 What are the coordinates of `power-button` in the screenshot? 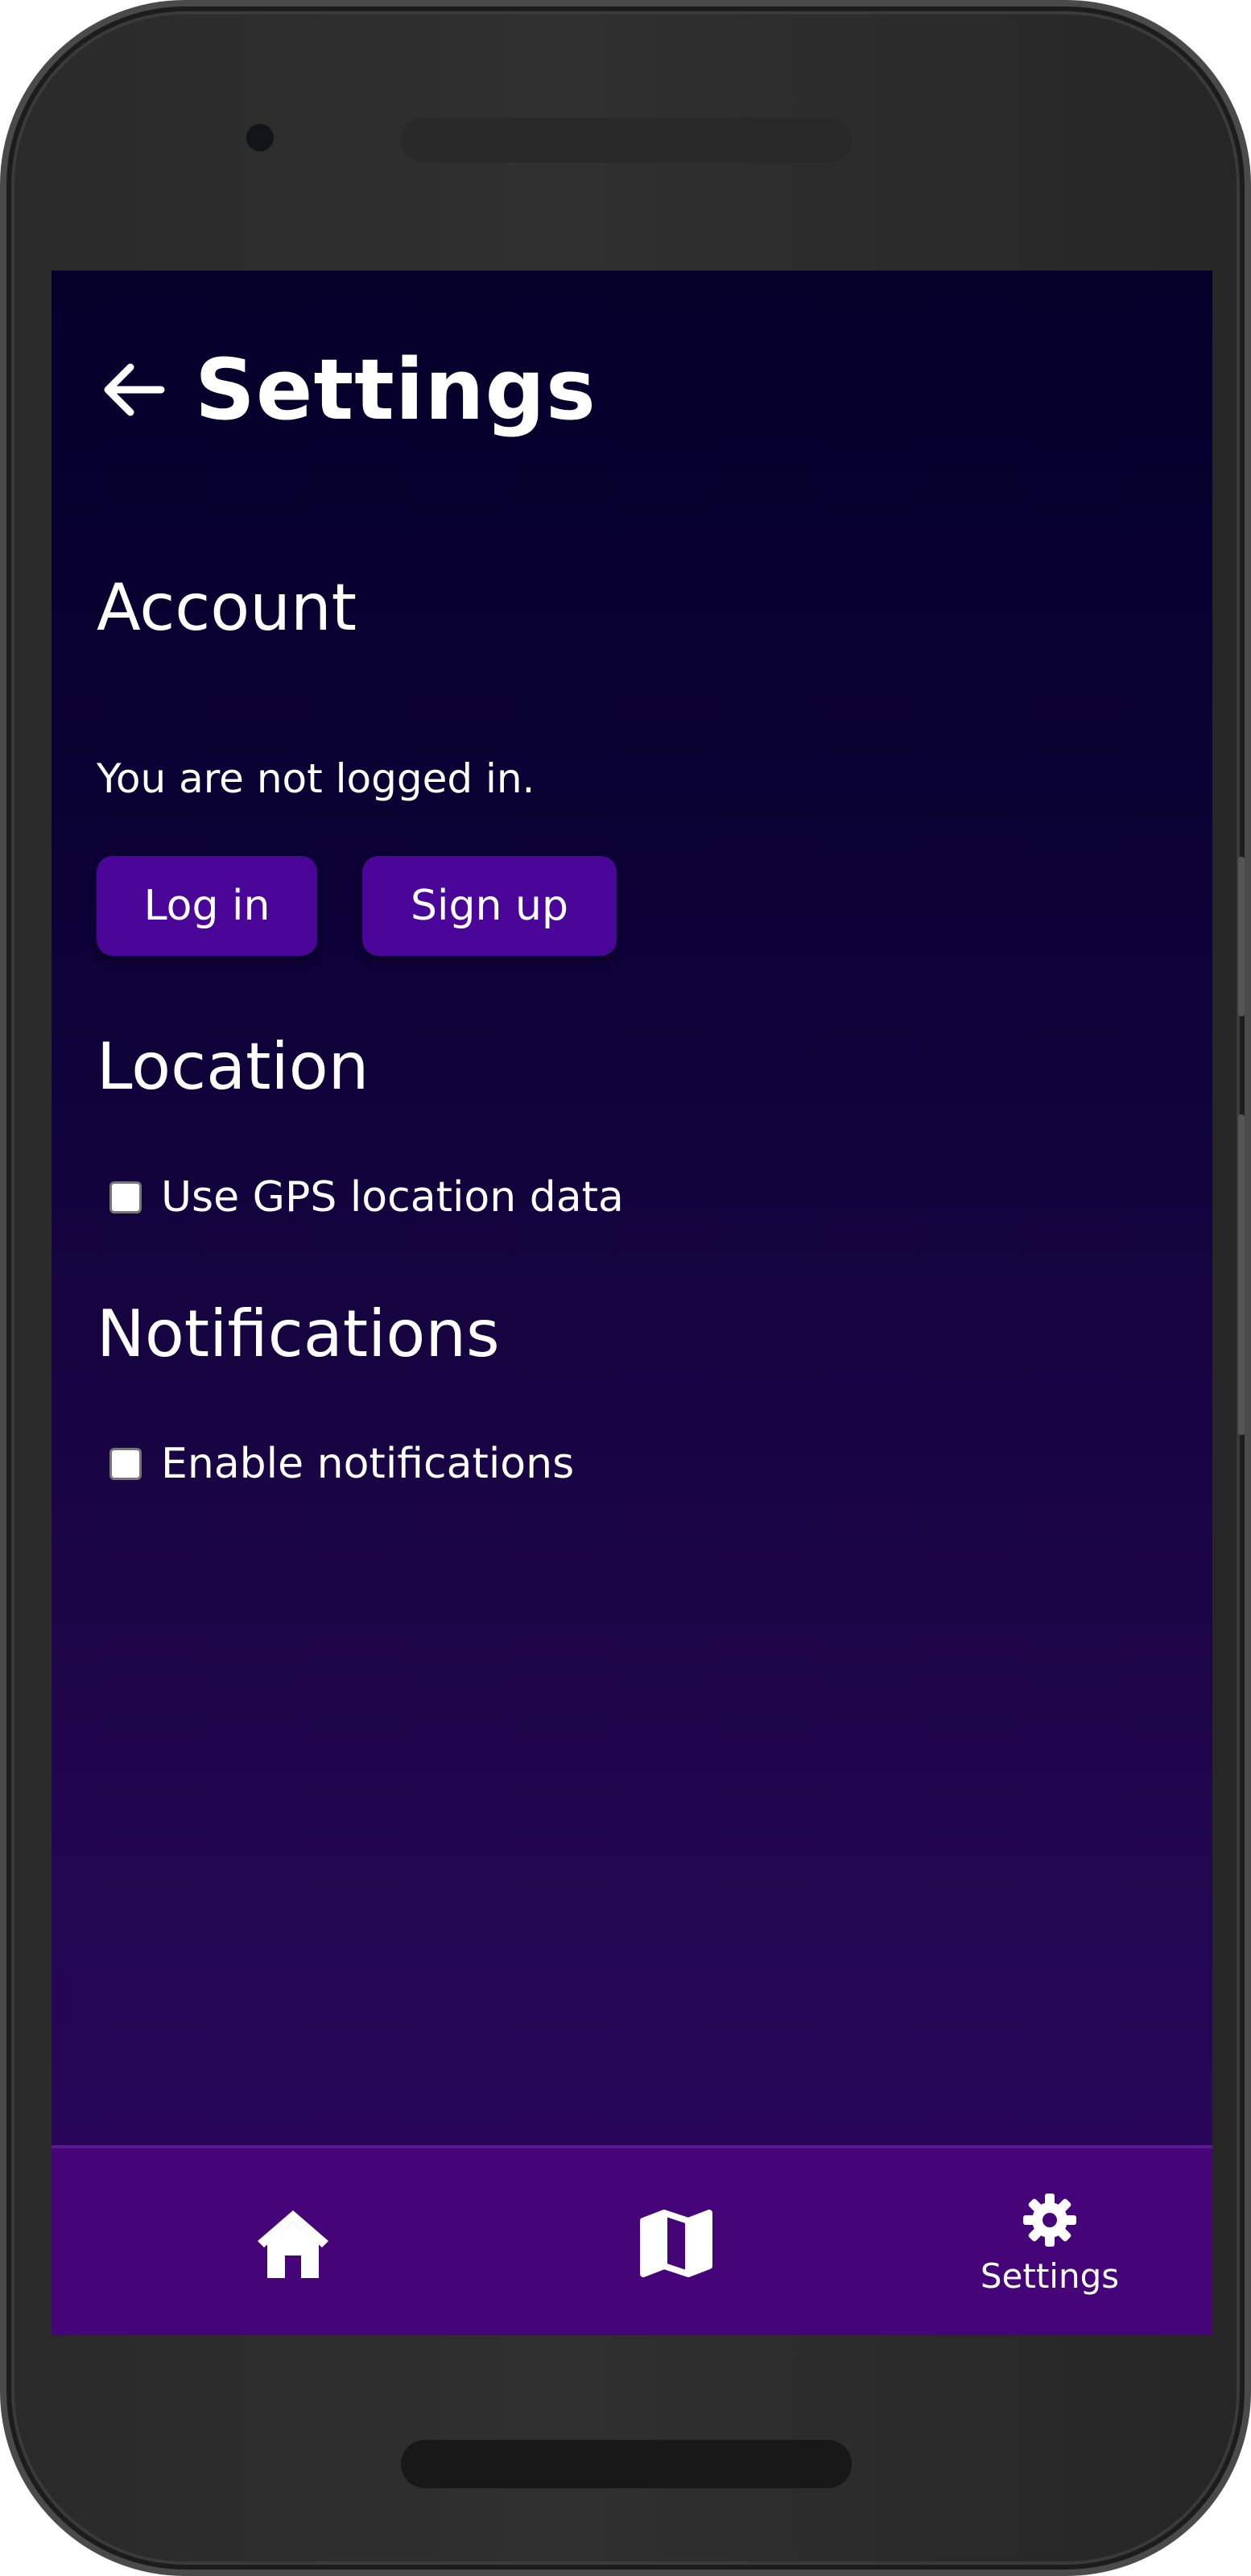 It's located at (1241, 1274).